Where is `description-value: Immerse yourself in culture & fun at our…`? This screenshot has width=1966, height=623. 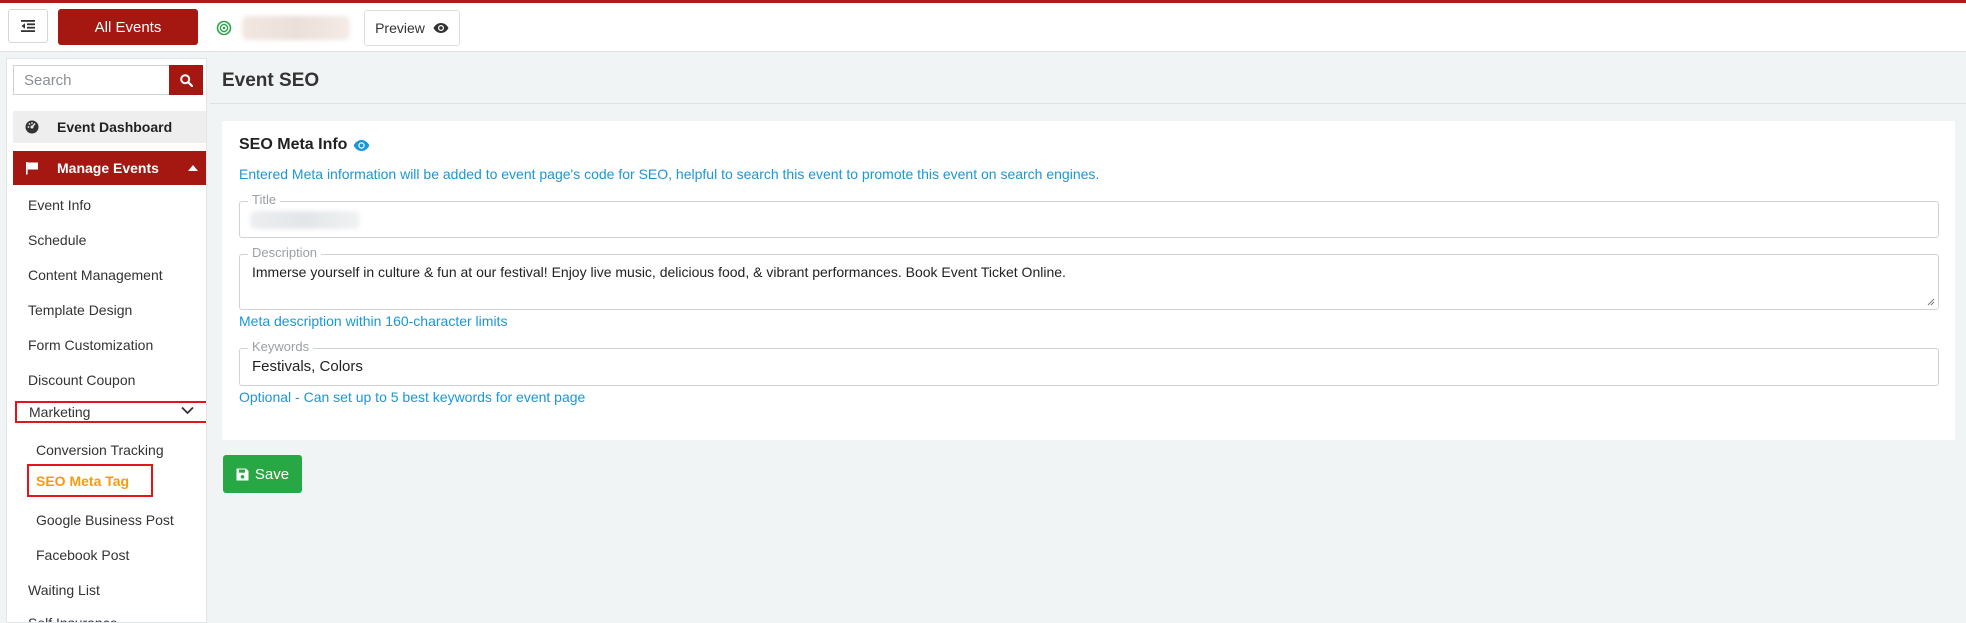 description-value: Immerse yourself in culture & fun at our… is located at coordinates (659, 272).